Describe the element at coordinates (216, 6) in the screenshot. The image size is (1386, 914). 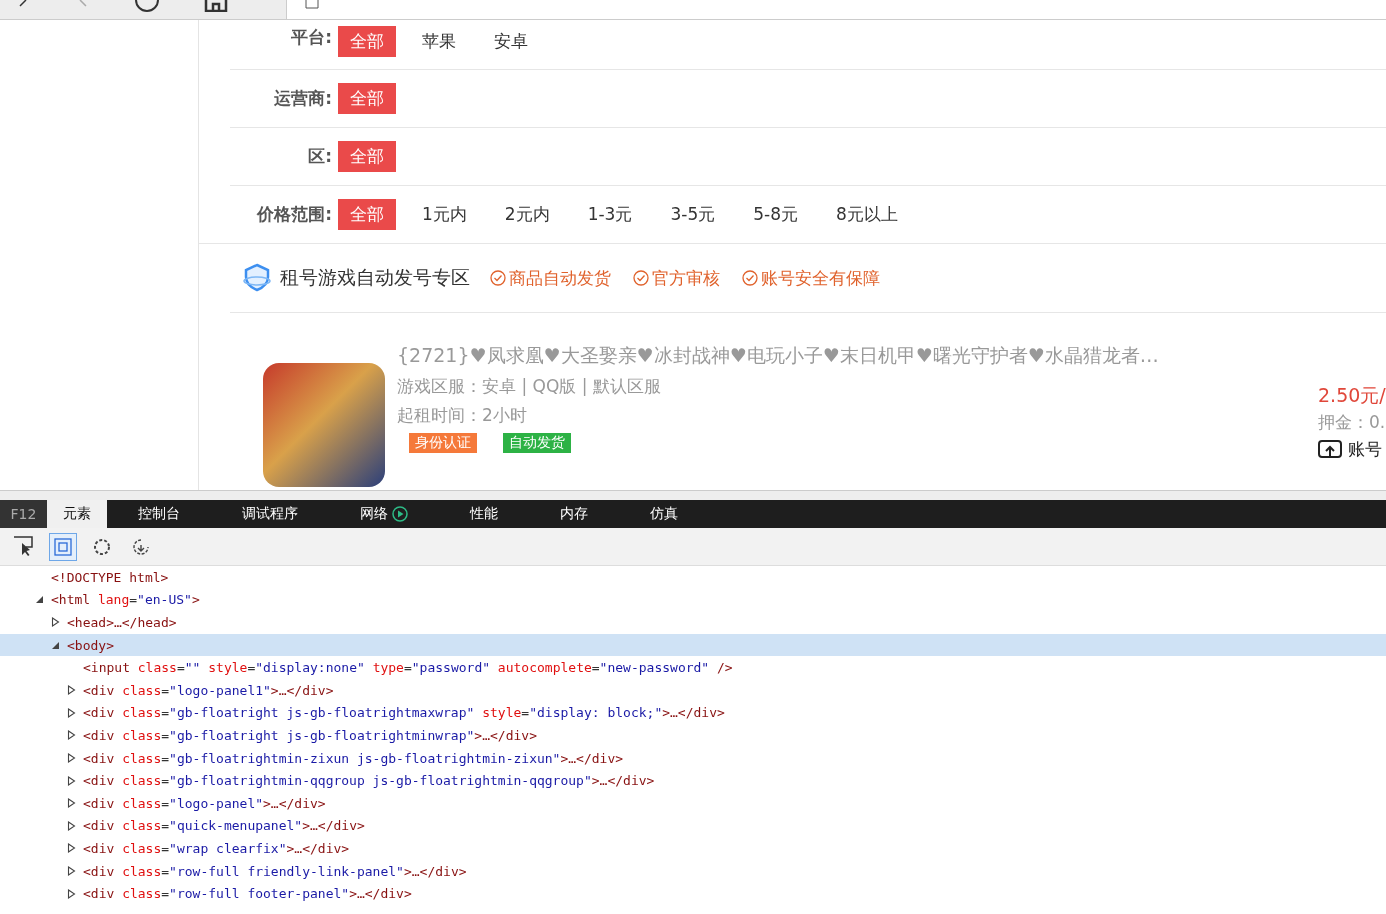
I see `home-icon` at that location.